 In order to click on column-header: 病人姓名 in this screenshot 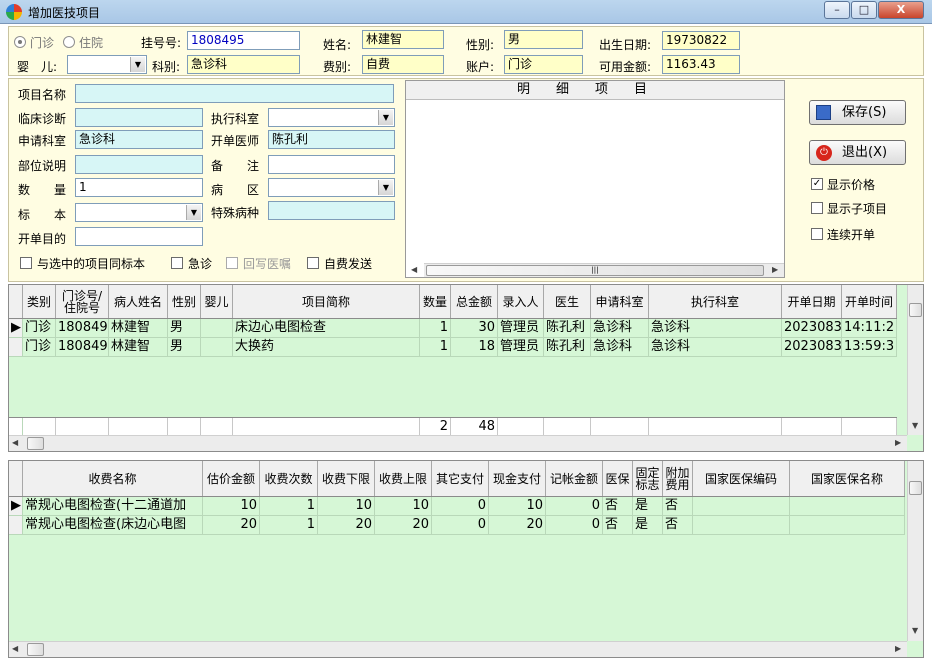, I will do `click(138, 301)`.